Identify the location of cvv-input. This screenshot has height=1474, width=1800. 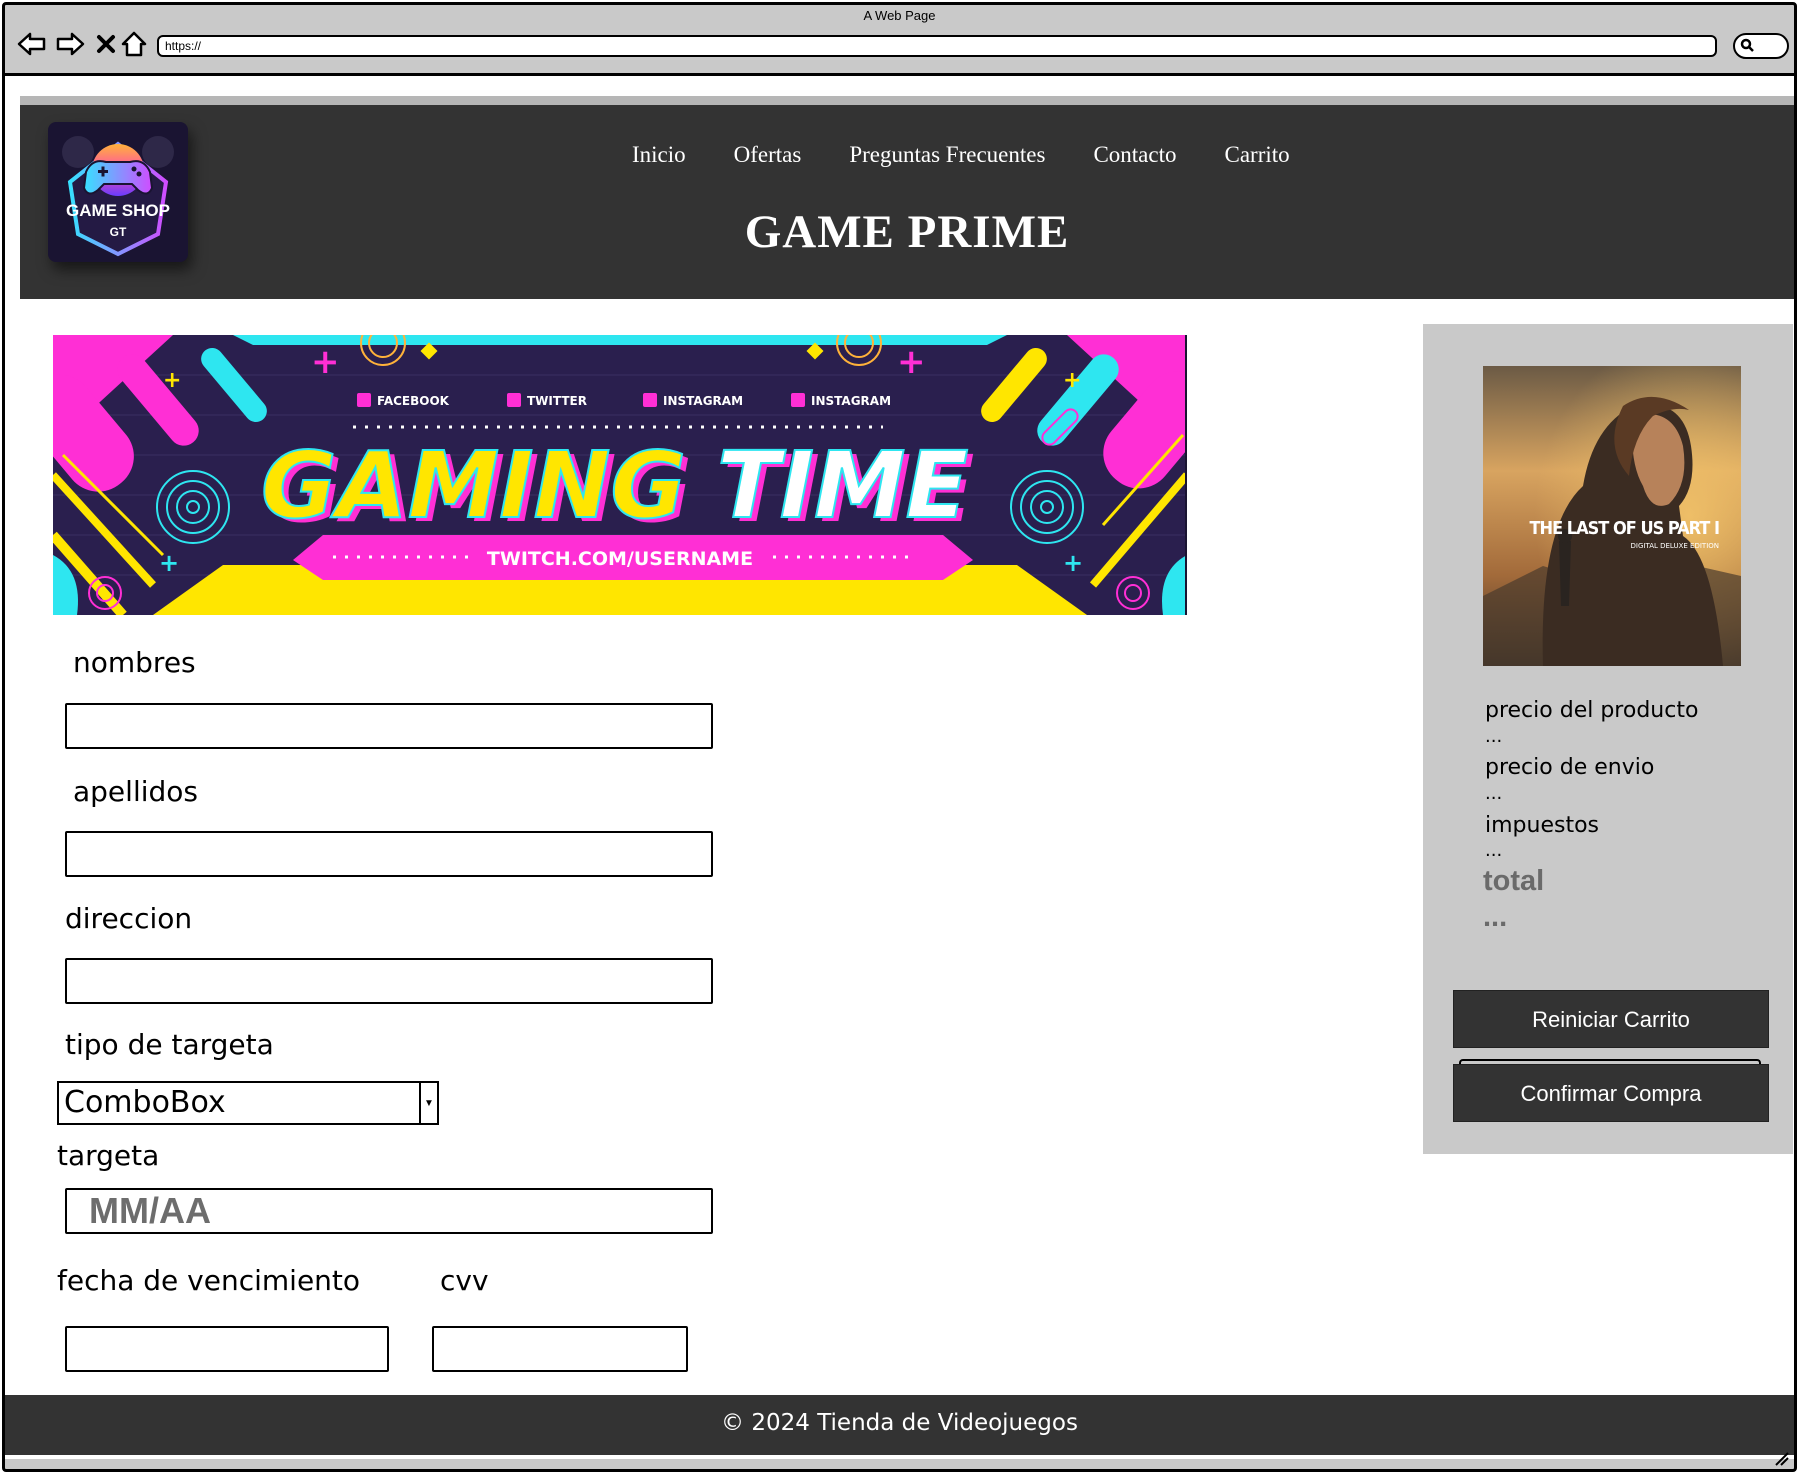
(560, 1349).